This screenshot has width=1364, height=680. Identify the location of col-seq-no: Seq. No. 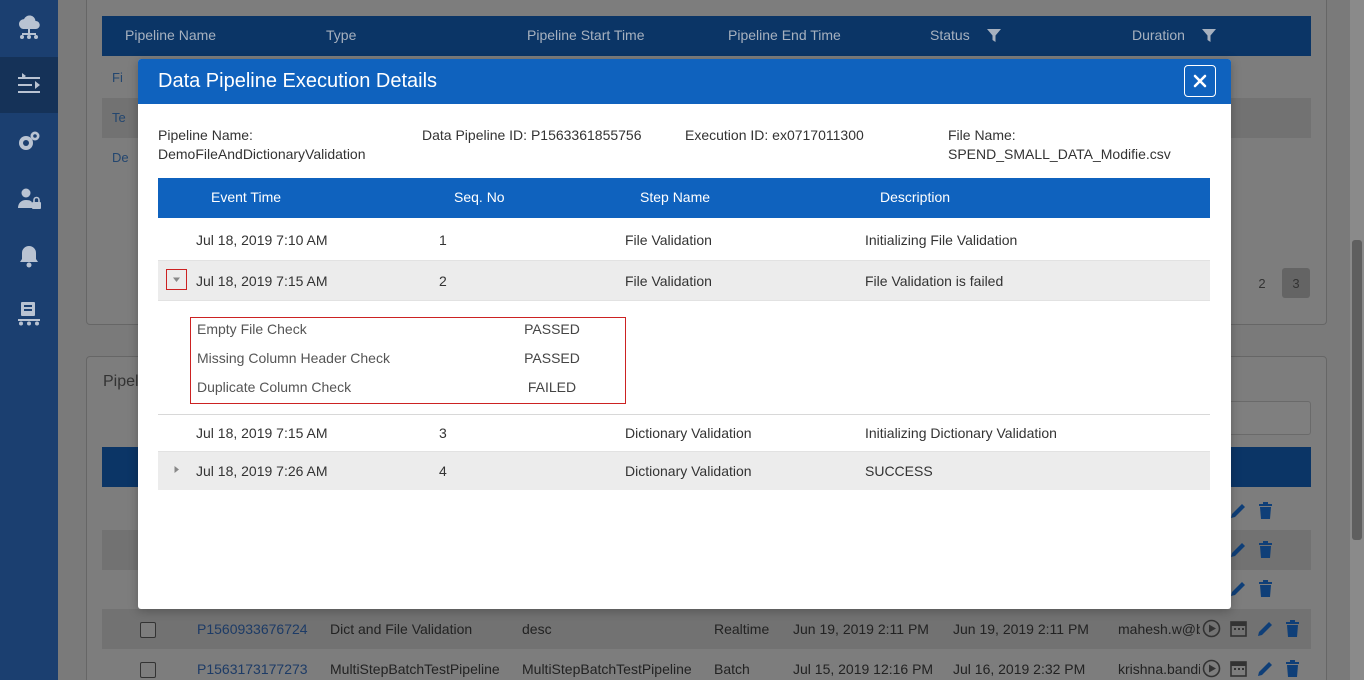
(479, 197).